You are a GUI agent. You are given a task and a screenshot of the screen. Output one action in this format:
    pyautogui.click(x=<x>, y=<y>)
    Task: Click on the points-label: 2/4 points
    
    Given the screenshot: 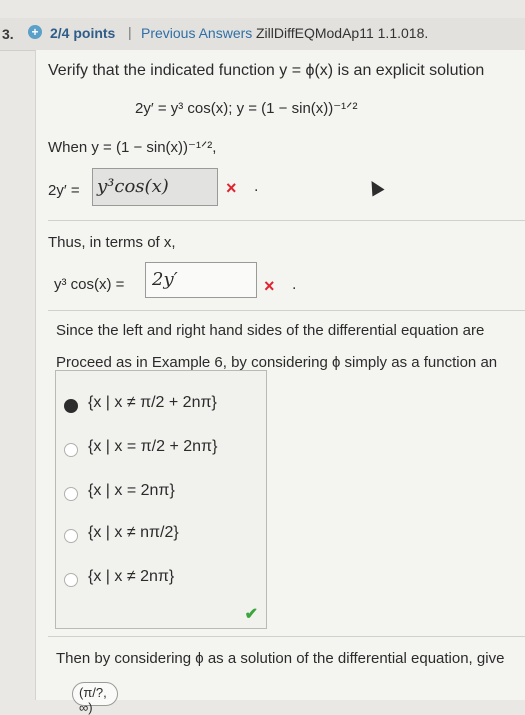 What is the action you would take?
    pyautogui.click(x=83, y=33)
    